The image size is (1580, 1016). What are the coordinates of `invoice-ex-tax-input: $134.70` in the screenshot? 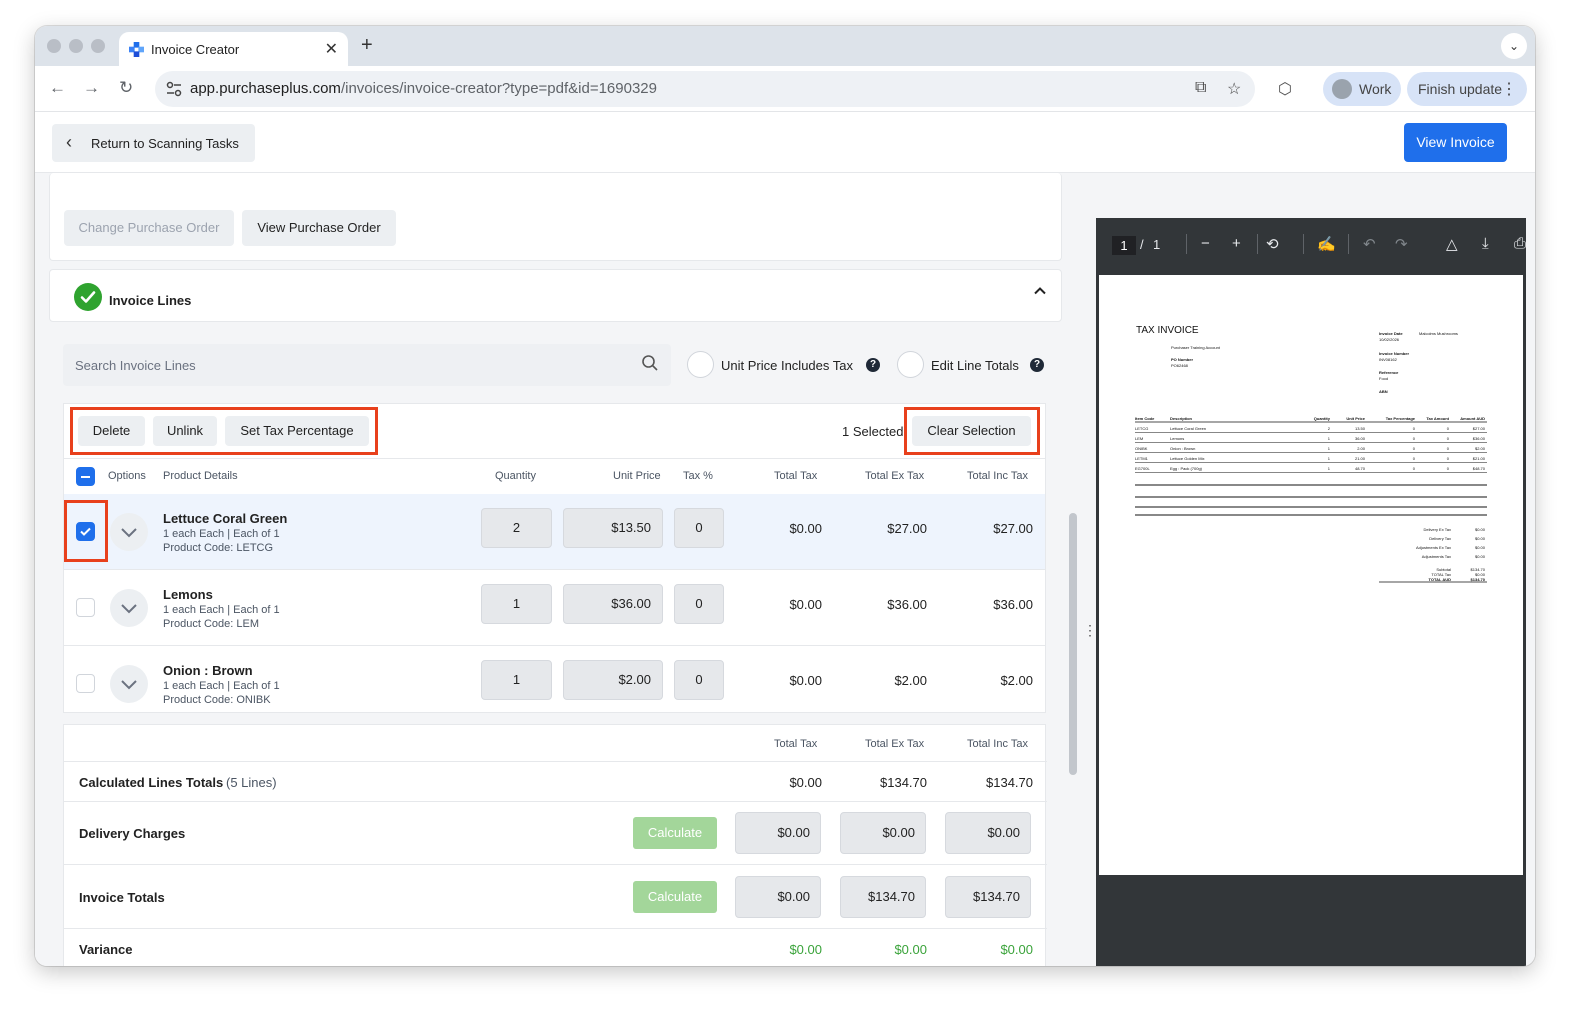 It's located at (883, 897).